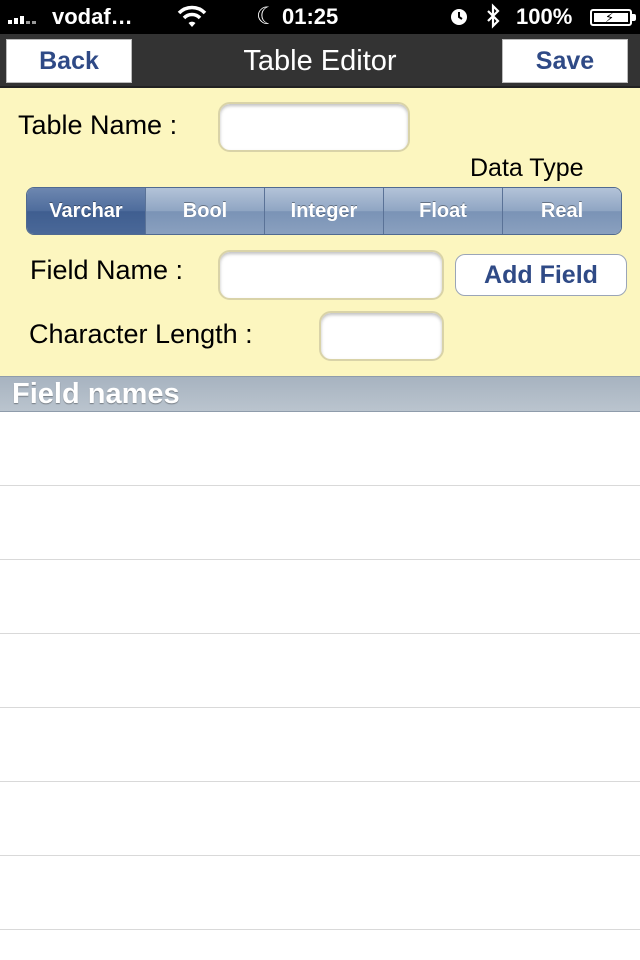 Image resolution: width=640 pixels, height=960 pixels. I want to click on battery-icon: ⚡, so click(613, 17).